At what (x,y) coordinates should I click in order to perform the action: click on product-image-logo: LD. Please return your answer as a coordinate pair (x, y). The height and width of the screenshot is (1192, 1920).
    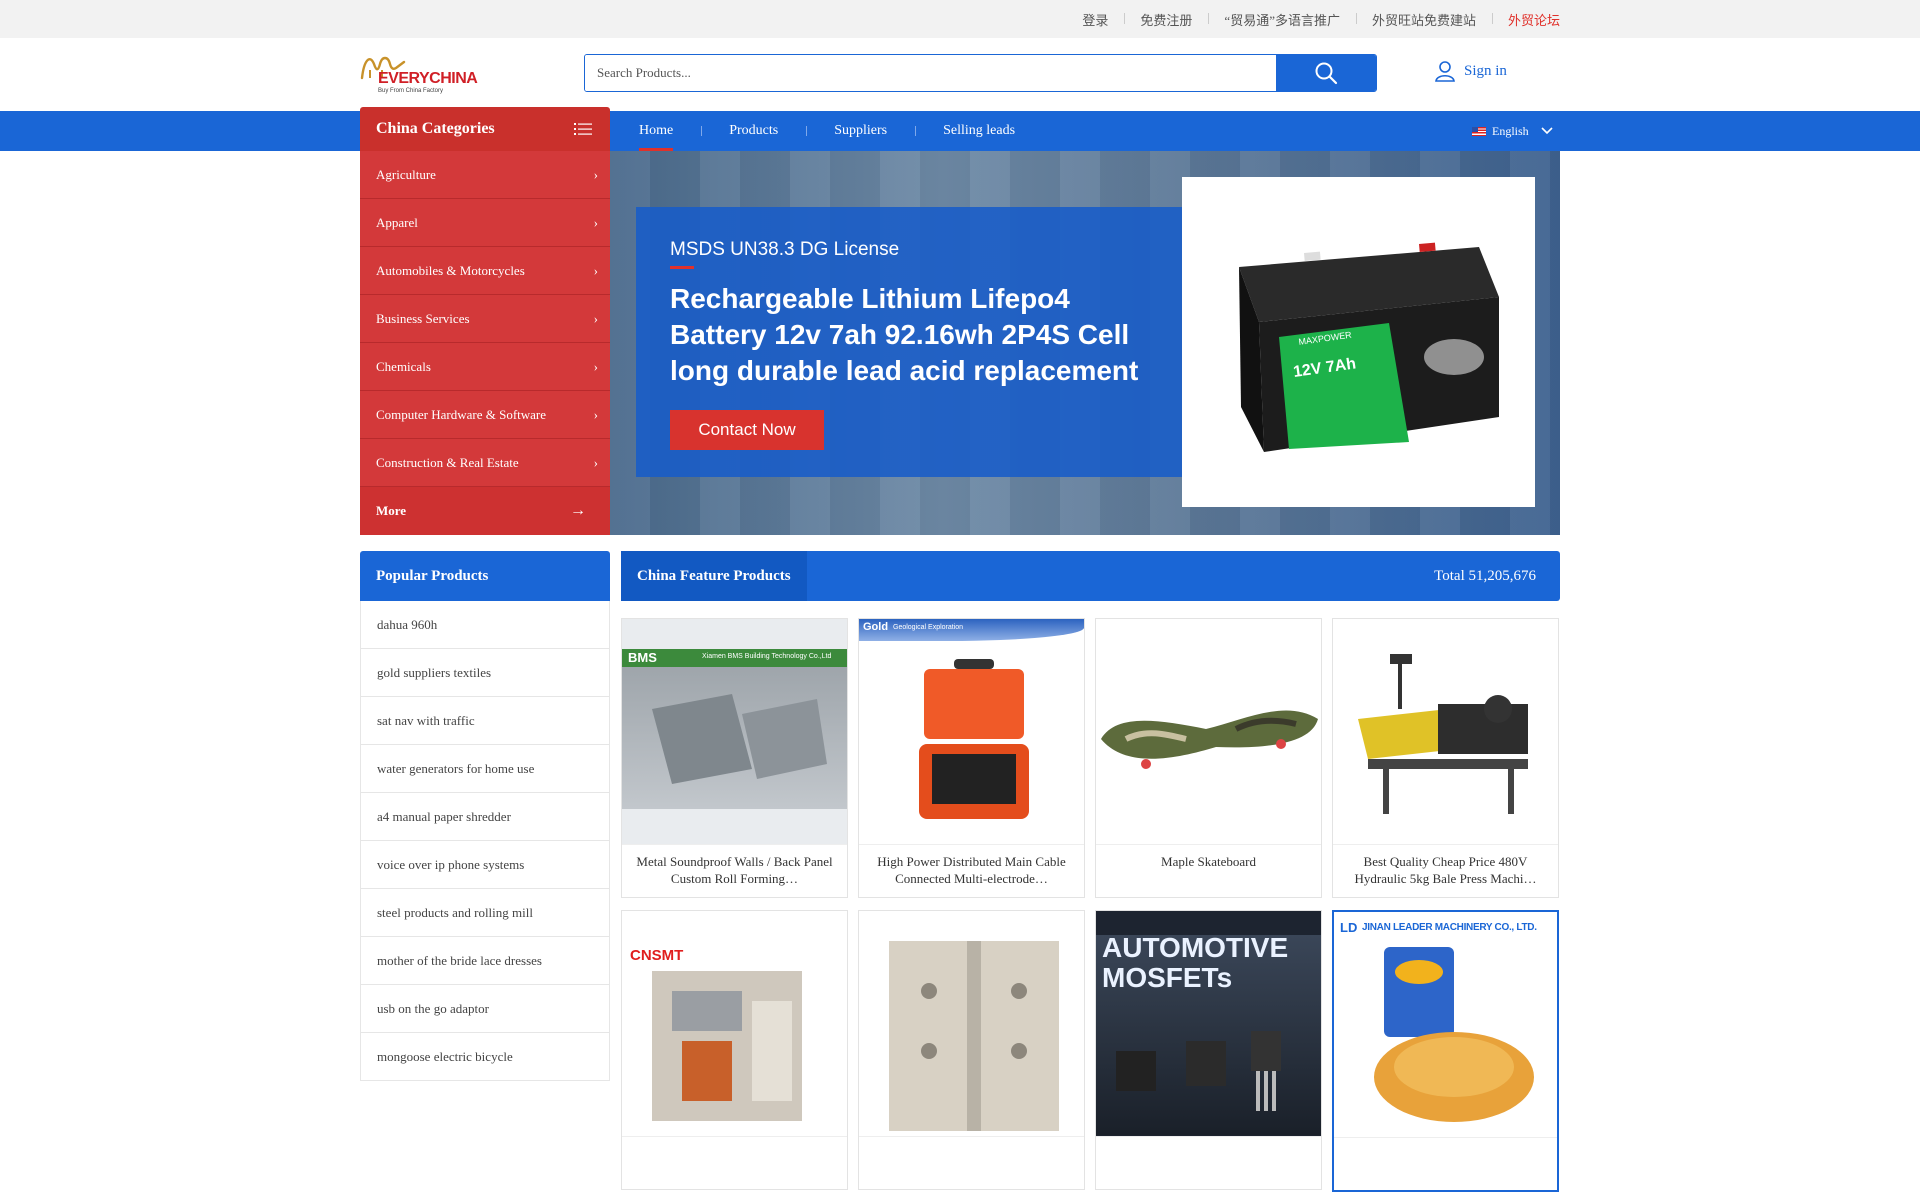
    Looking at the image, I should click on (1349, 927).